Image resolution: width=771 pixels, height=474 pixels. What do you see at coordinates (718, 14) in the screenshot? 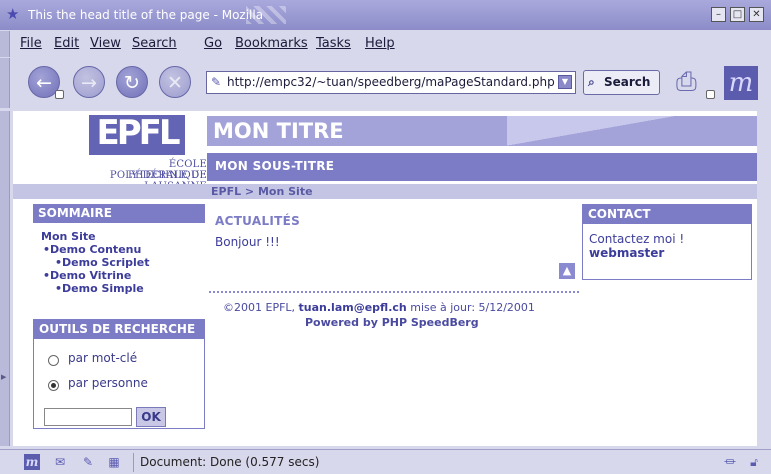
I see `minimize-icon: –` at bounding box center [718, 14].